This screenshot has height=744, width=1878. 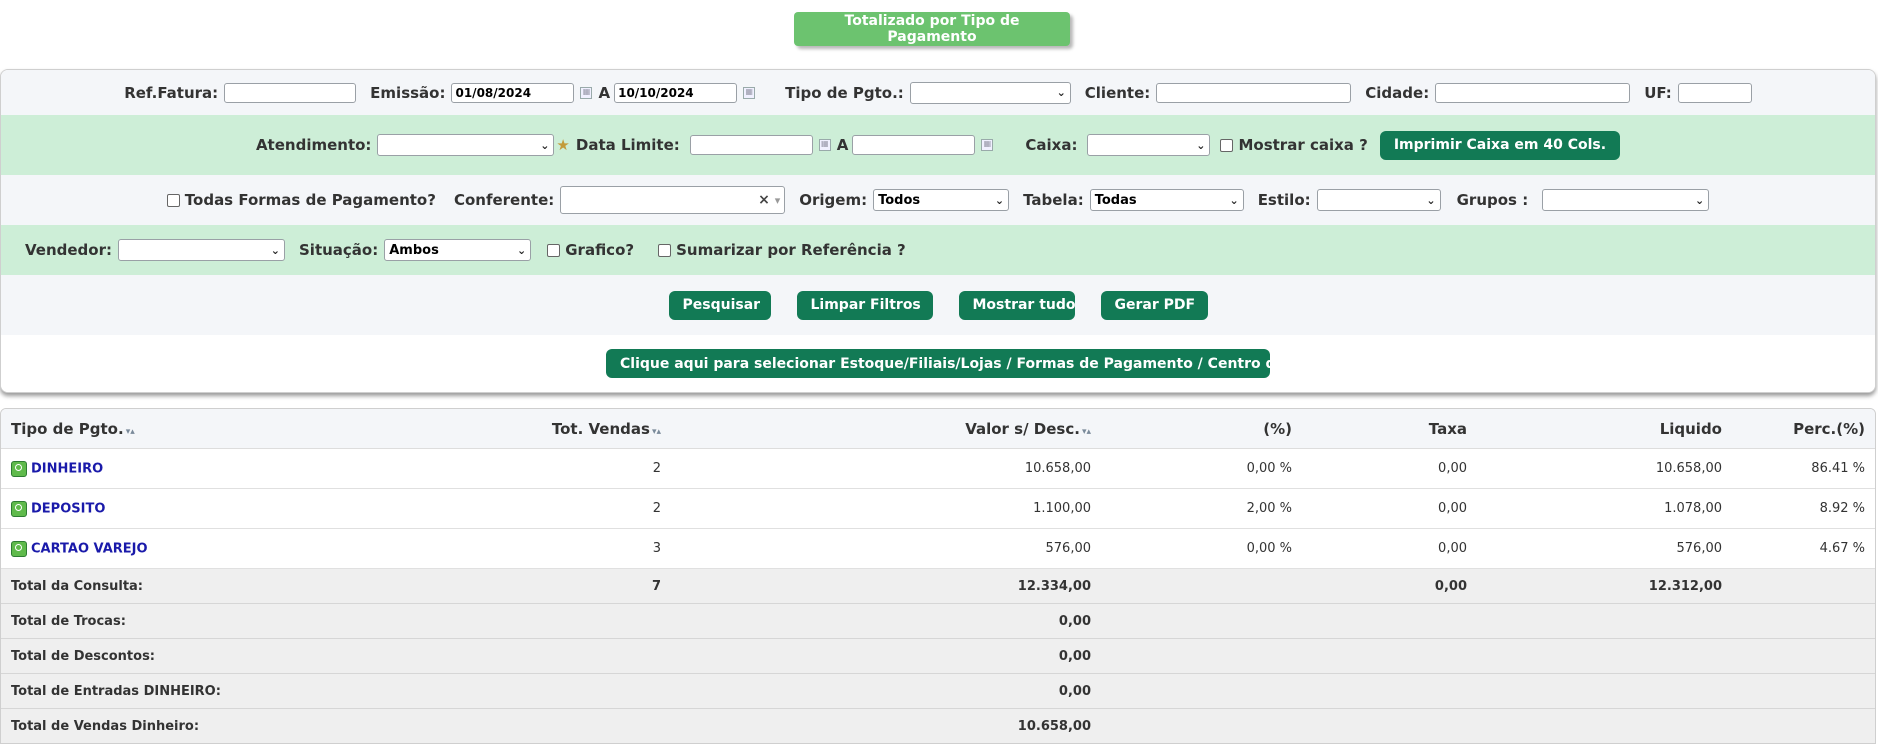 I want to click on situacao-select: Ambos ⌄, so click(x=458, y=250).